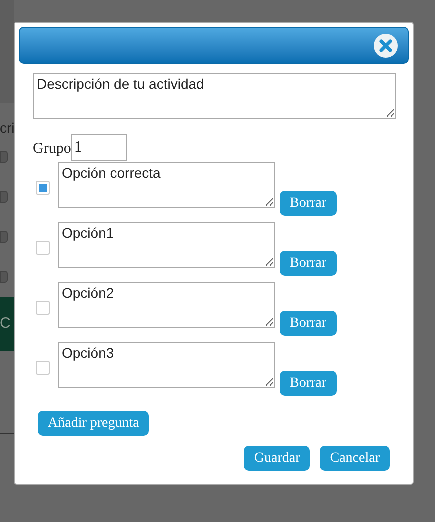  What do you see at coordinates (355, 458) in the screenshot?
I see `cancel-button: Cancelar` at bounding box center [355, 458].